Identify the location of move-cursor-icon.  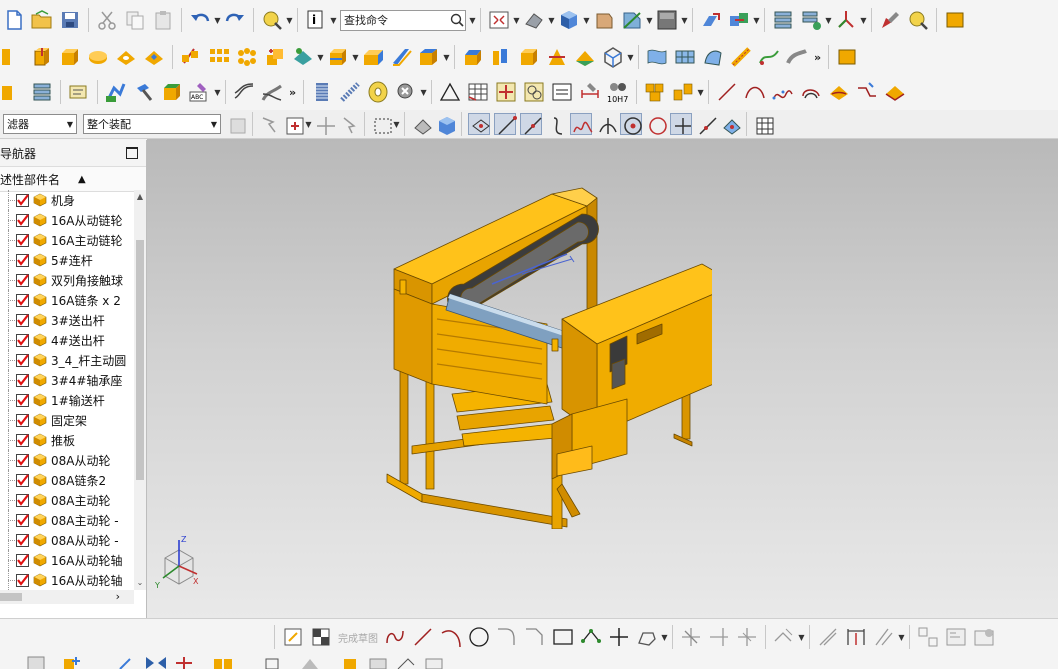
(324, 124).